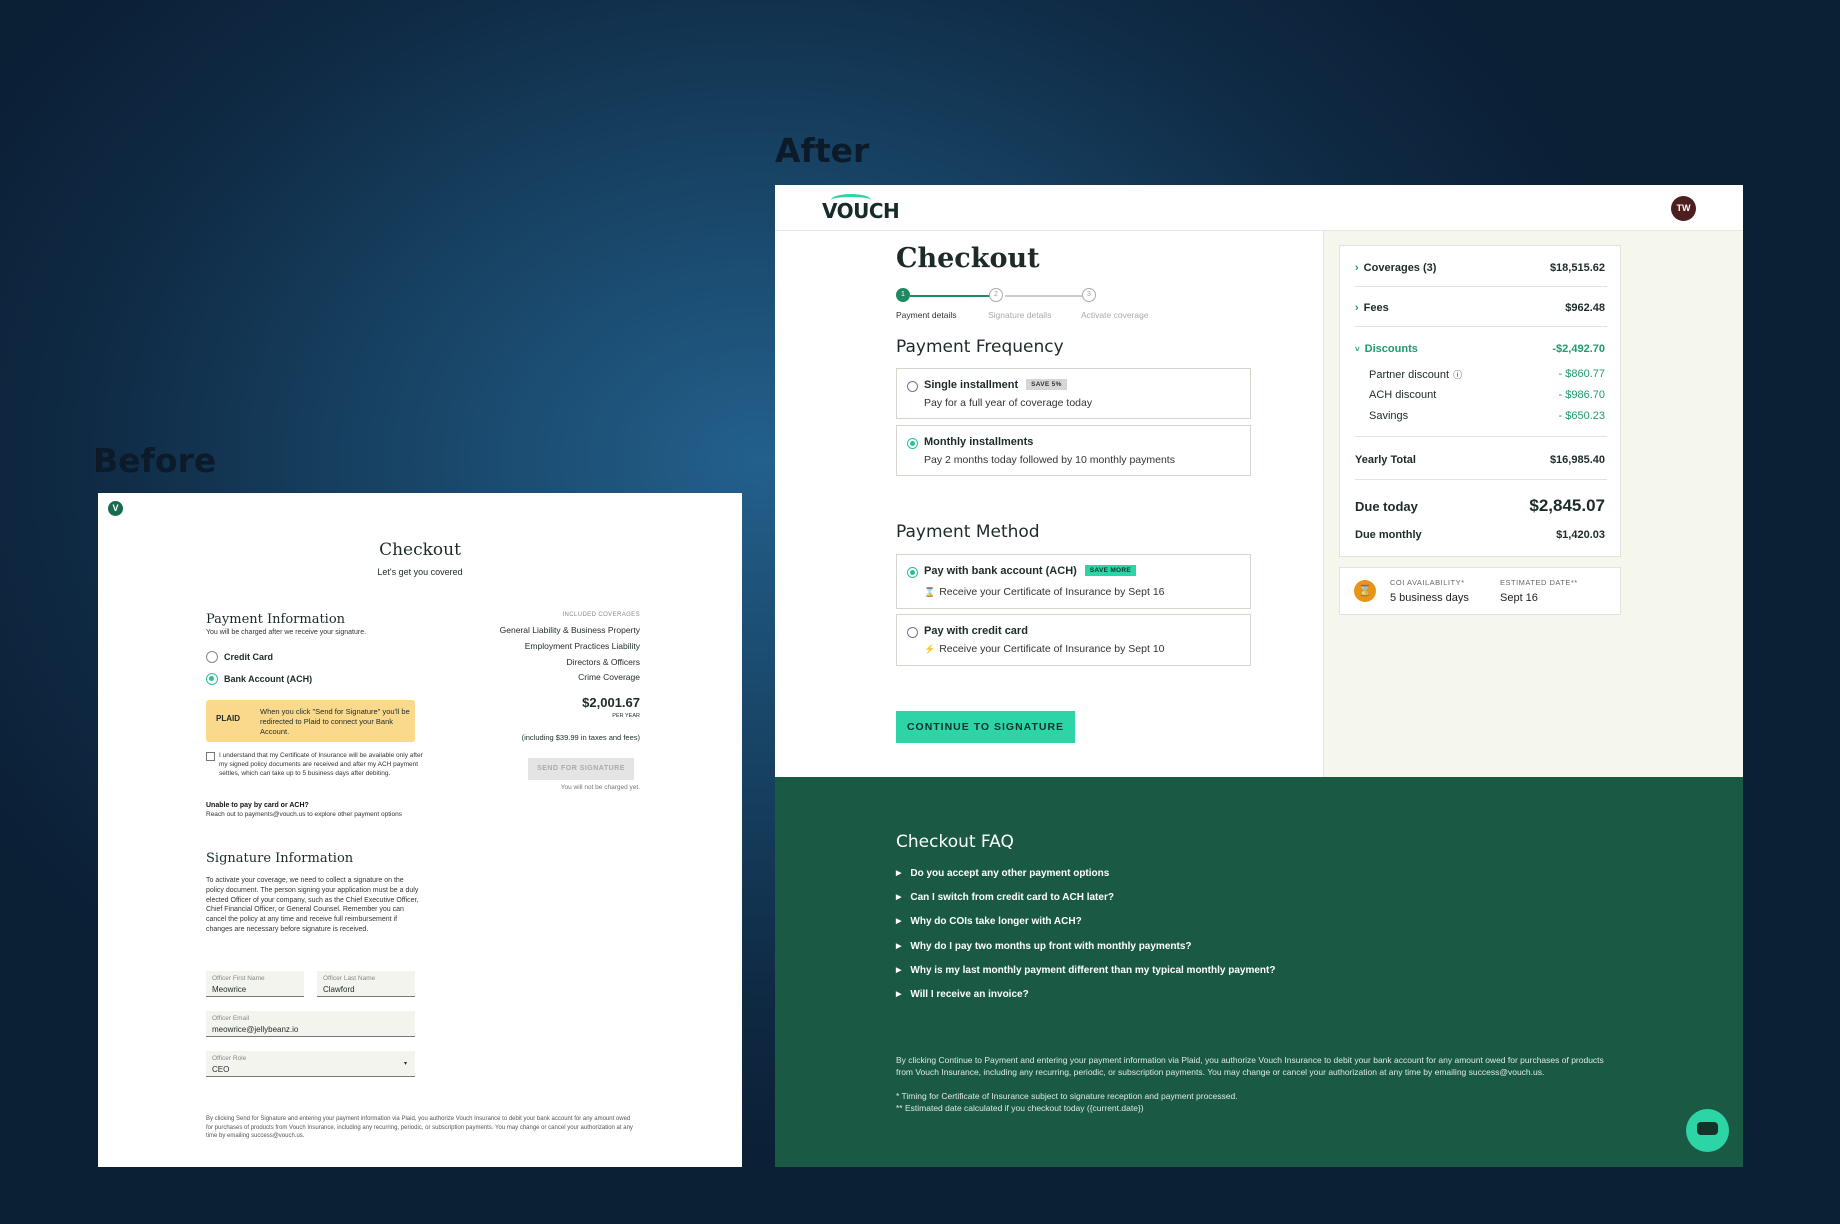 This screenshot has height=1224, width=1840. Describe the element at coordinates (1480, 268) in the screenshot. I see `coverages-row: › Coverages (3) $18,515.62` at that location.